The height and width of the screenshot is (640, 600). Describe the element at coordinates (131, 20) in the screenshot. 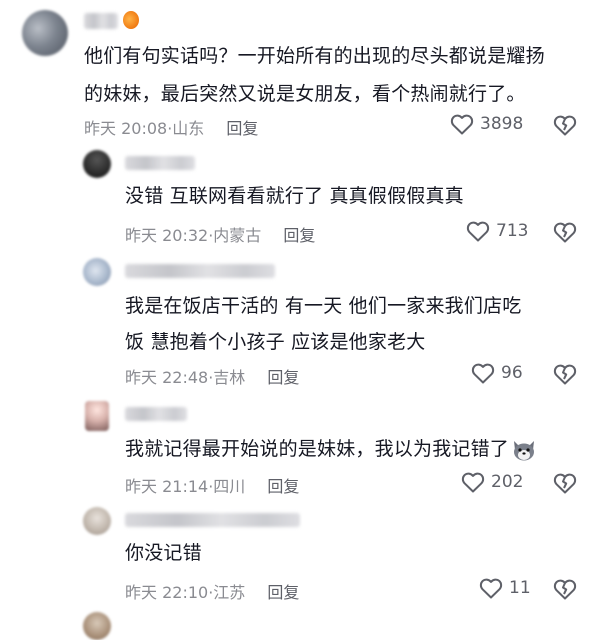

I see `orange-badge-icon` at that location.